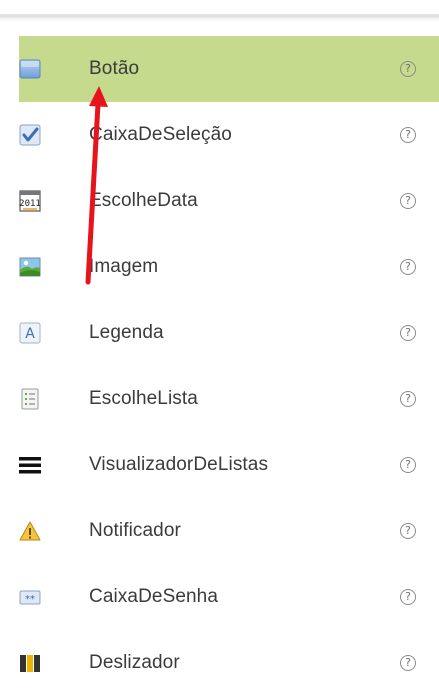 This screenshot has height=696, width=439. I want to click on list-picker-icon, so click(30, 399).